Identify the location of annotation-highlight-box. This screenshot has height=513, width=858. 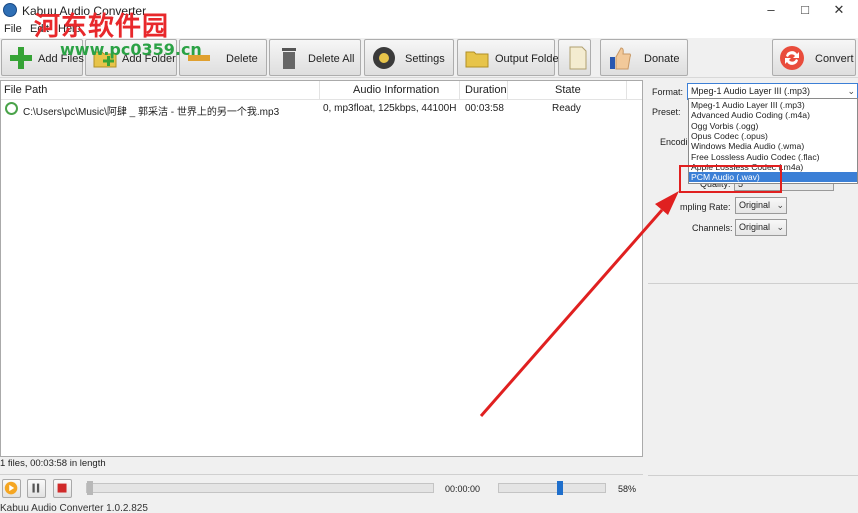
(730, 179).